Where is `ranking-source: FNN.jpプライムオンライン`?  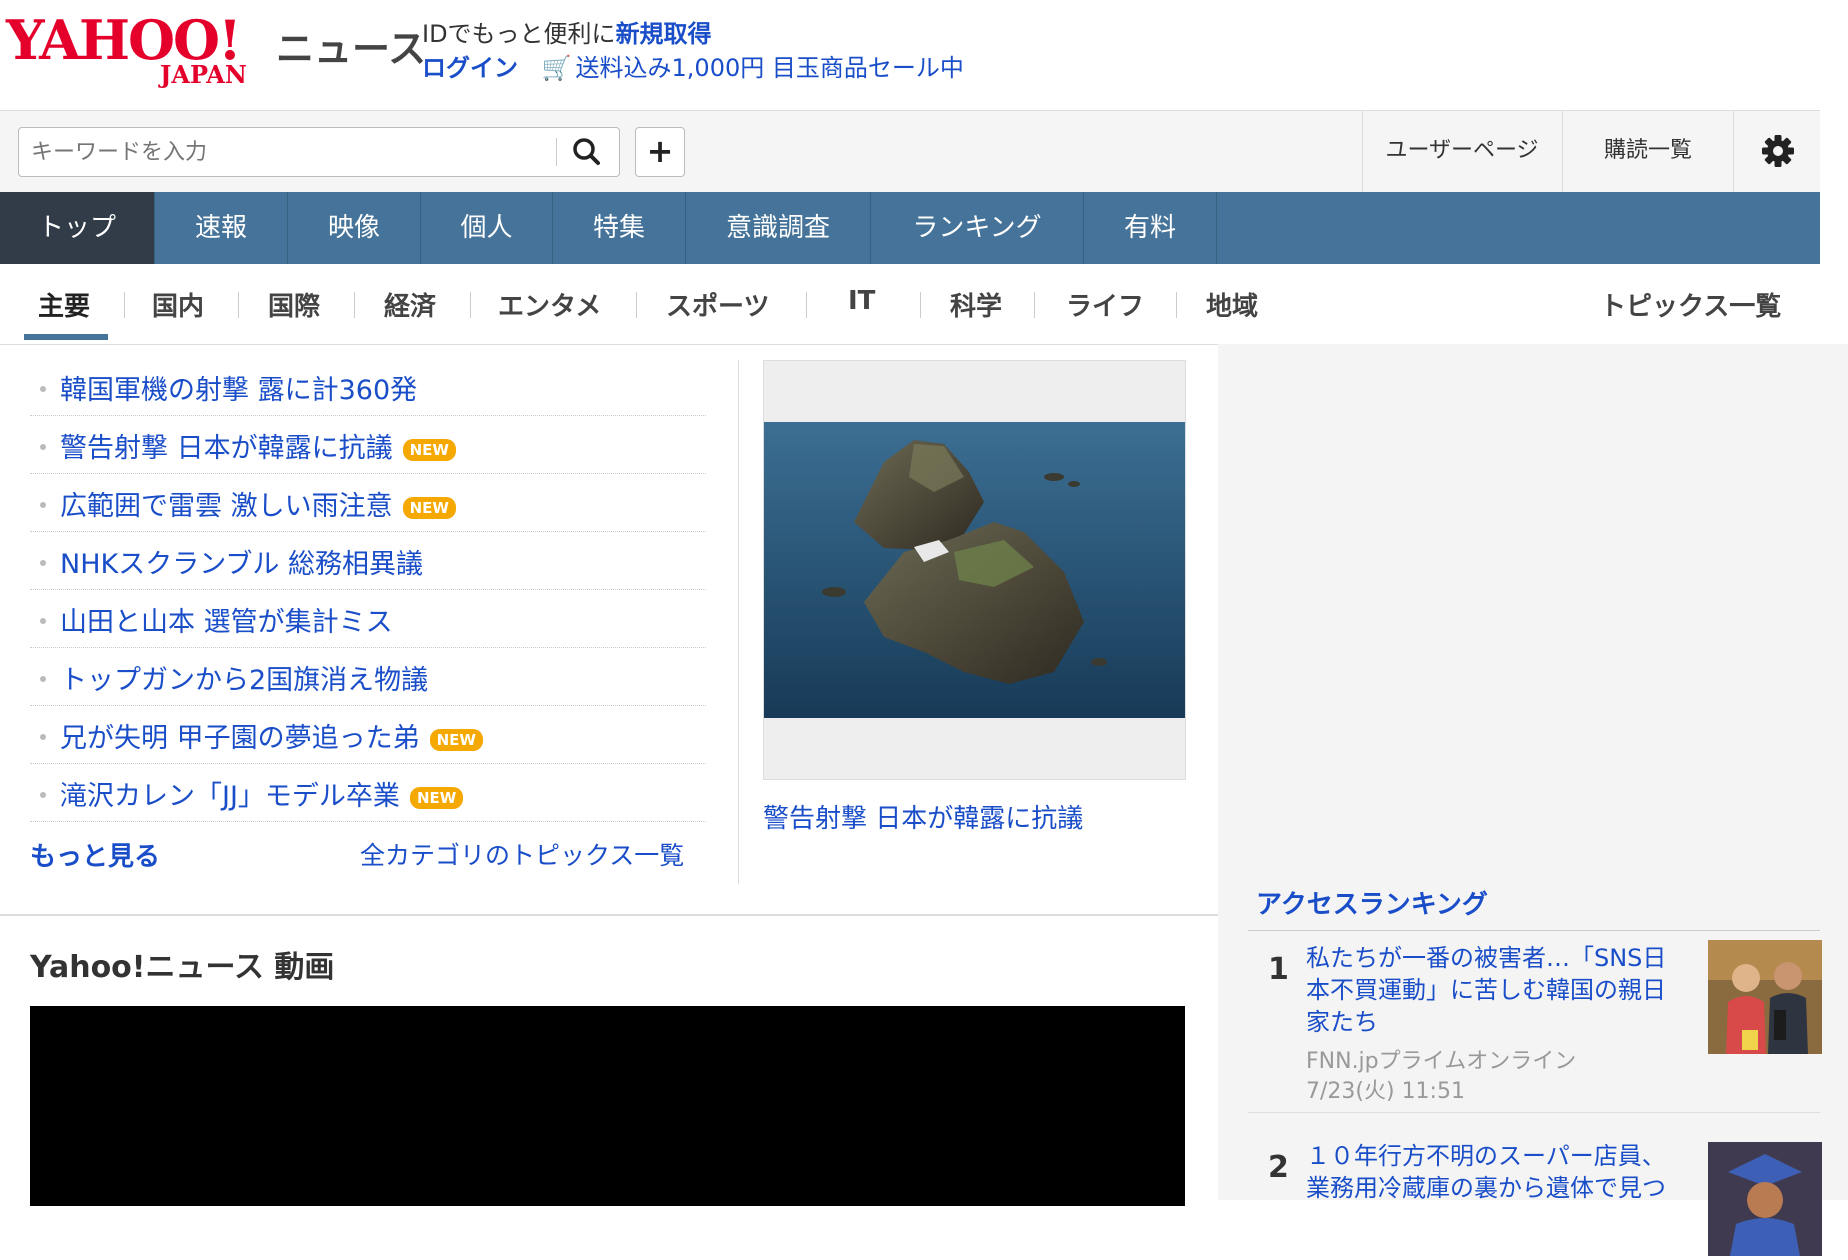 ranking-source: FNN.jpプライムオンライン is located at coordinates (1441, 1061).